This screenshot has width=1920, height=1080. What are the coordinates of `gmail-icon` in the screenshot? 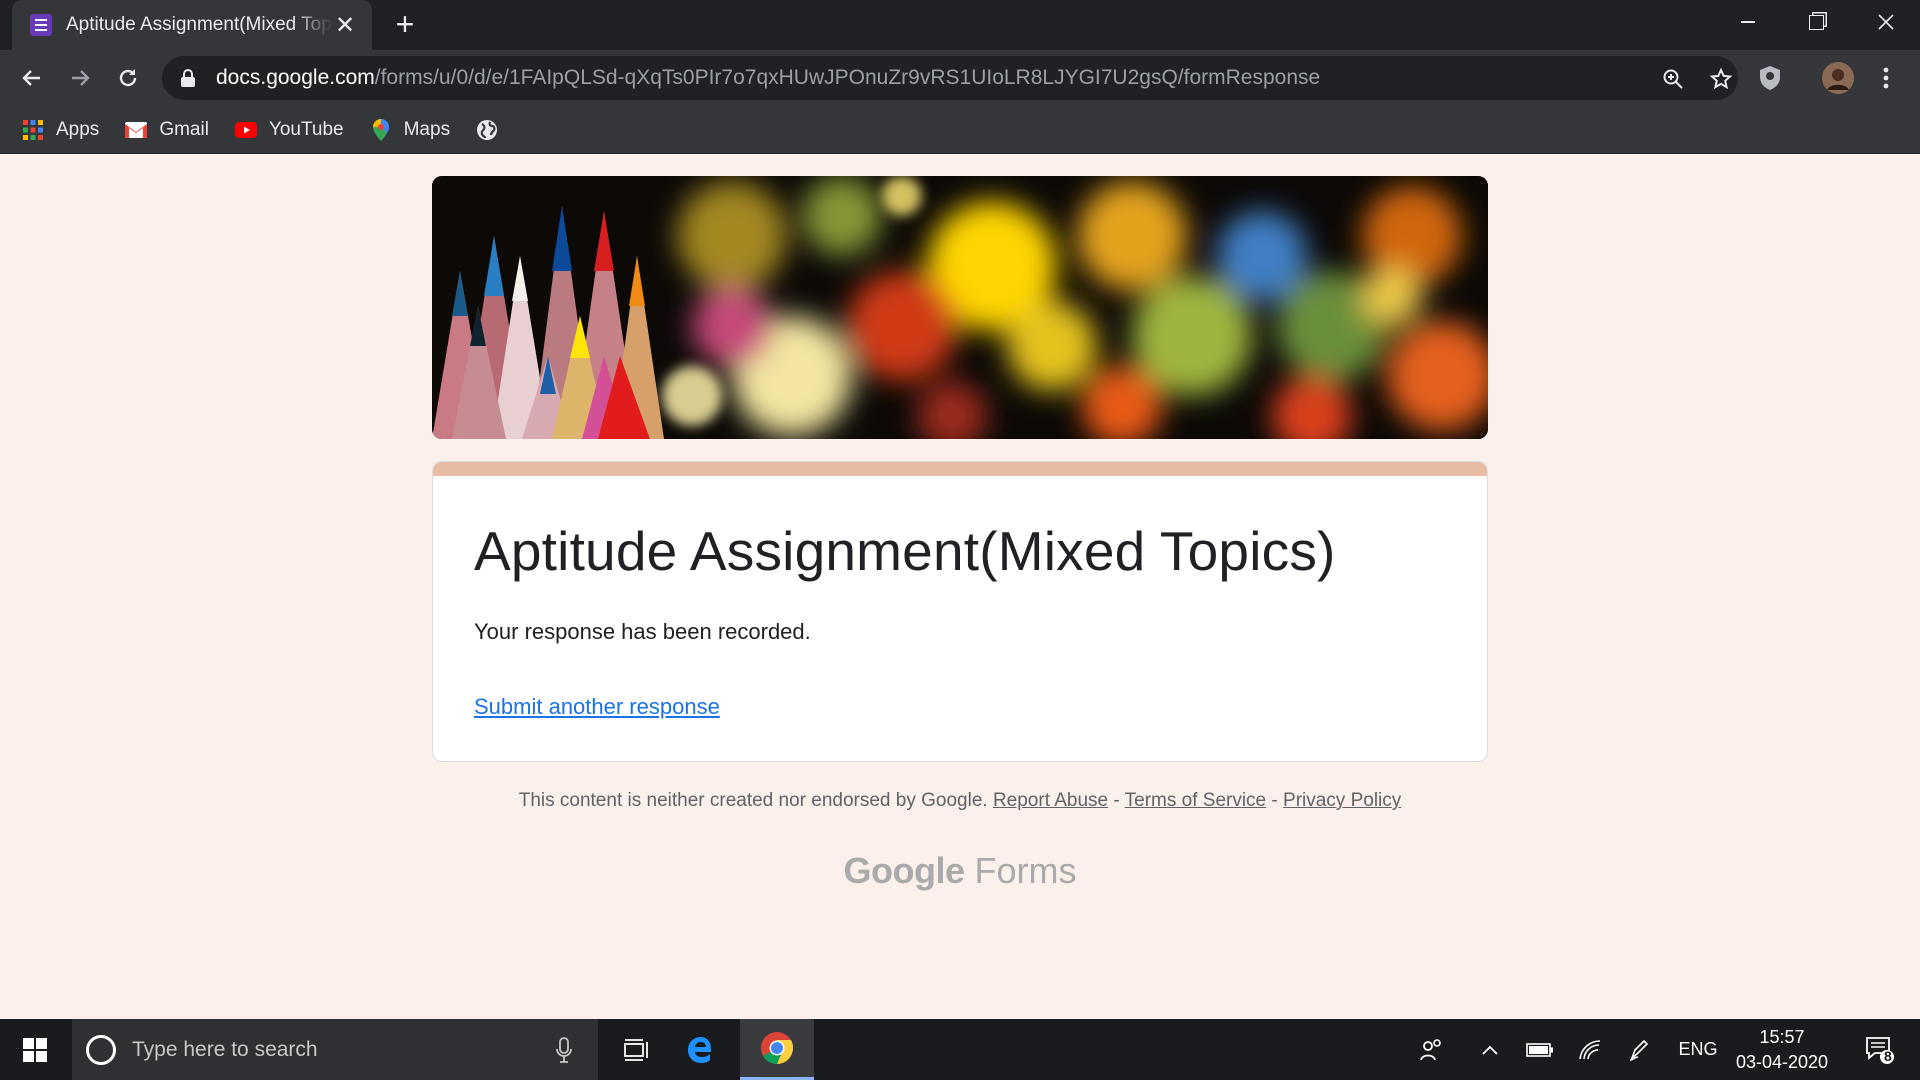 It's located at (136, 130).